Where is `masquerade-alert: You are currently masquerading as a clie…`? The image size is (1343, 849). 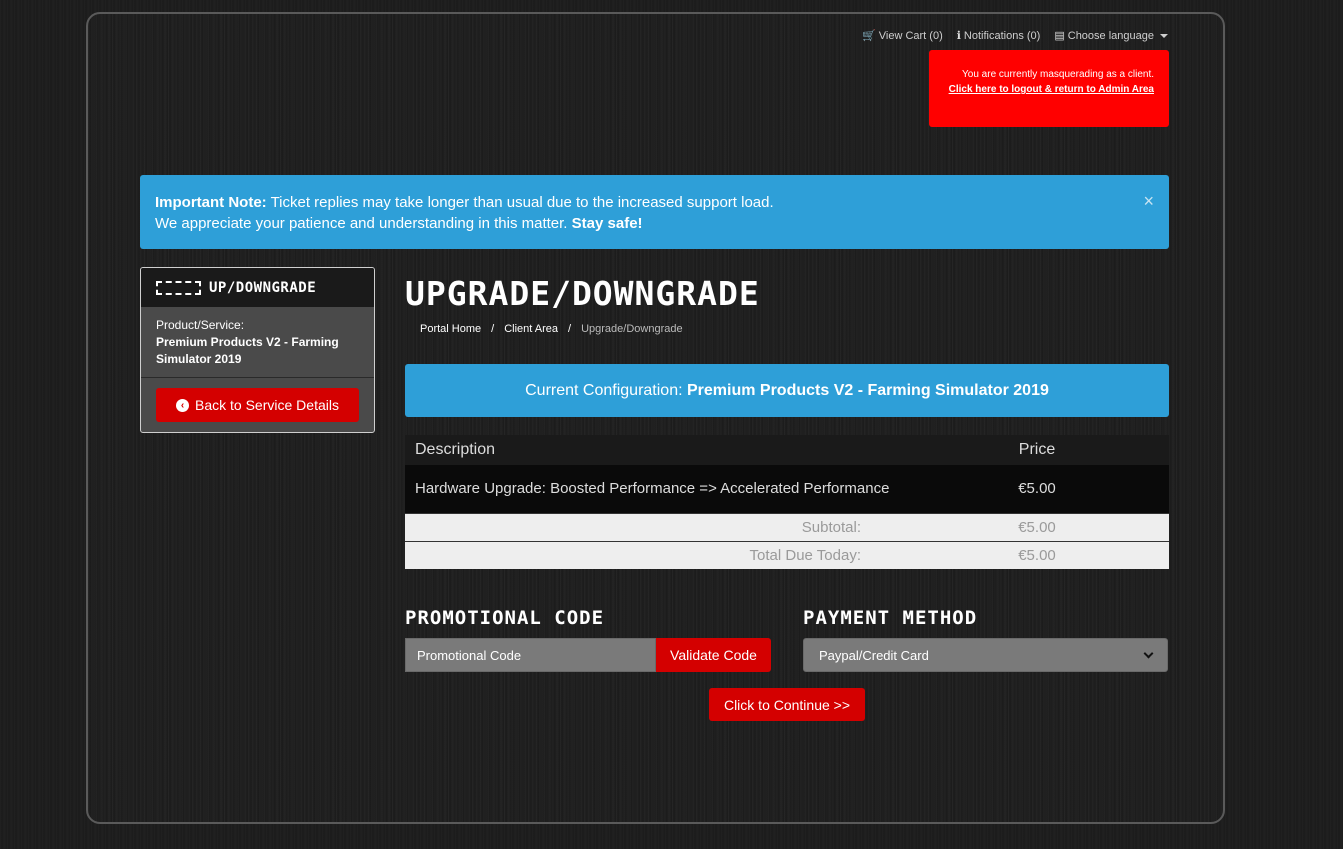
masquerade-alert: You are currently masquerading as a clie… is located at coordinates (1049, 88).